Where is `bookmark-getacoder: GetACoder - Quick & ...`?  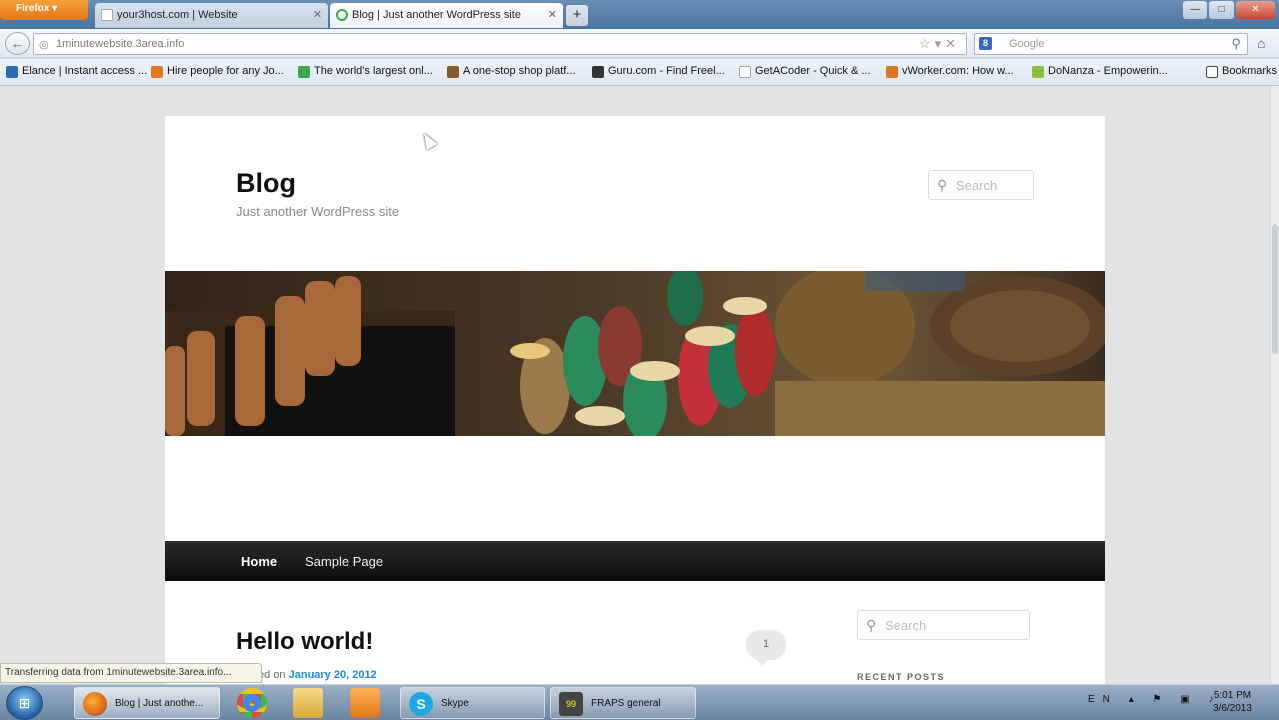 bookmark-getacoder: GetACoder - Quick & ... is located at coordinates (805, 71).